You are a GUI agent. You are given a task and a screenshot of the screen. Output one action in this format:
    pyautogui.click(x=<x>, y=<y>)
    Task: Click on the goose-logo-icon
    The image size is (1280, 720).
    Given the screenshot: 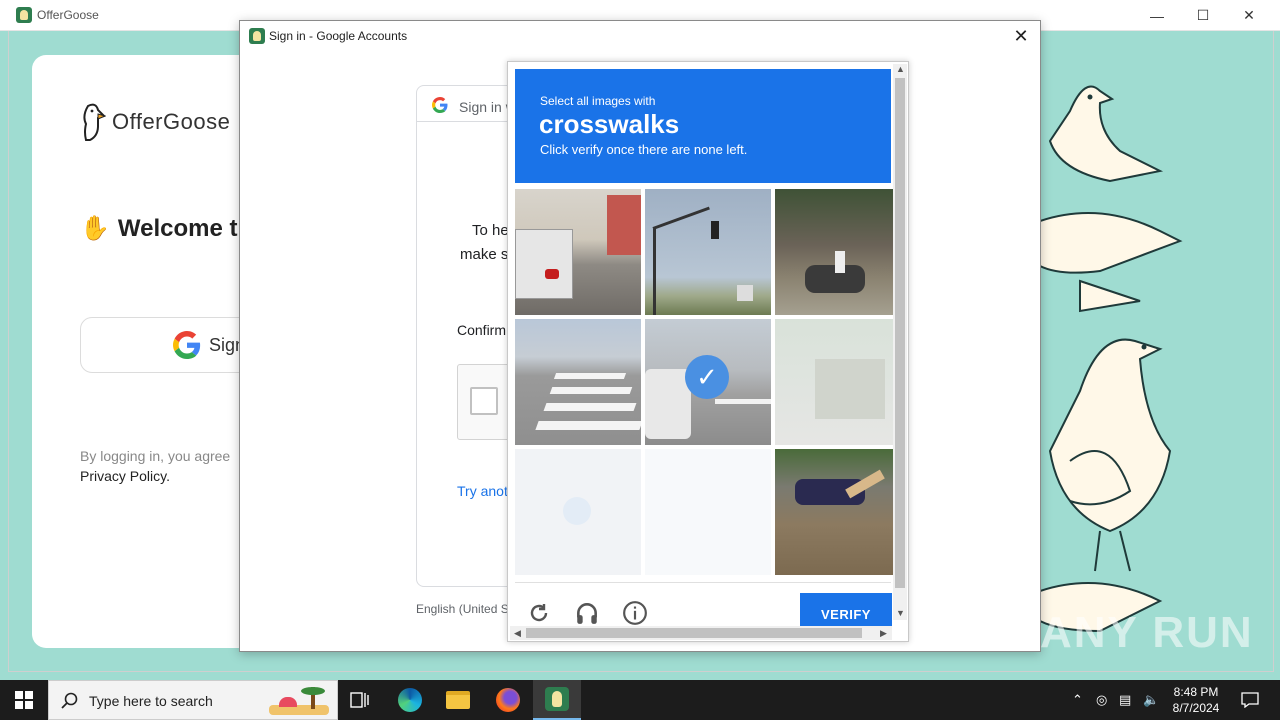 What is the action you would take?
    pyautogui.click(x=94, y=122)
    